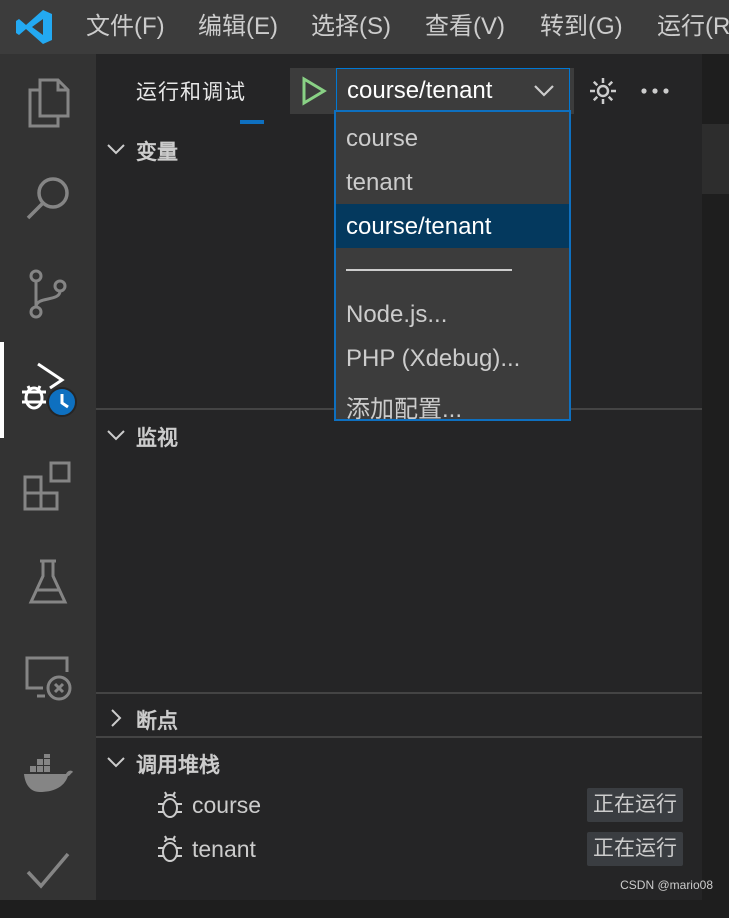  I want to click on menu-bar: 文件(F) 编辑(E) 选择(S) 查看(V) 转到(G) 运行(R, so click(364, 27).